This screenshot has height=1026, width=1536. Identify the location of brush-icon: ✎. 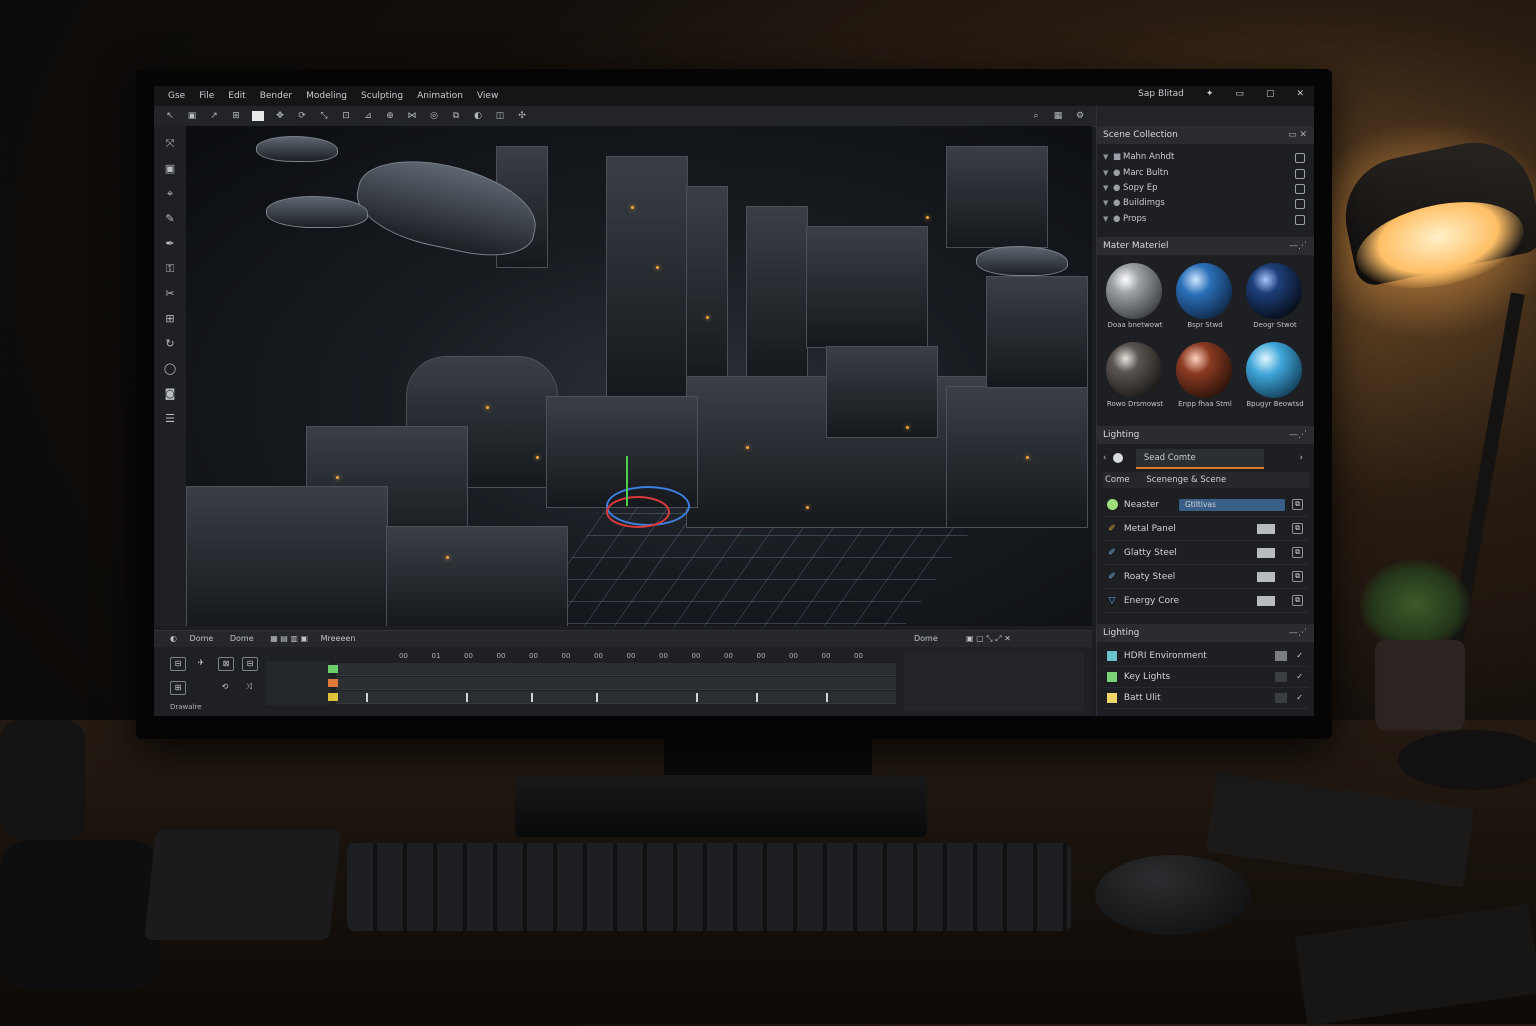
(170, 219).